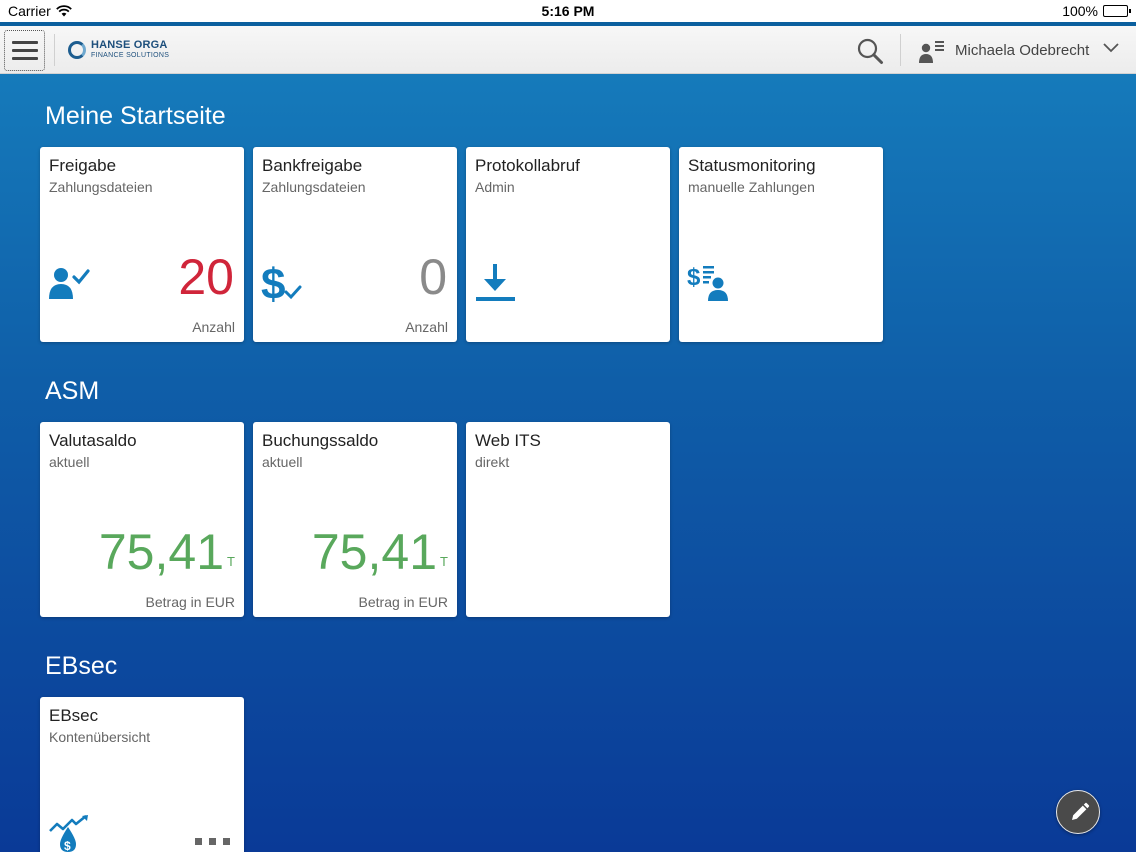 This screenshot has width=1136, height=852. I want to click on tile-count: 20, so click(206, 277).